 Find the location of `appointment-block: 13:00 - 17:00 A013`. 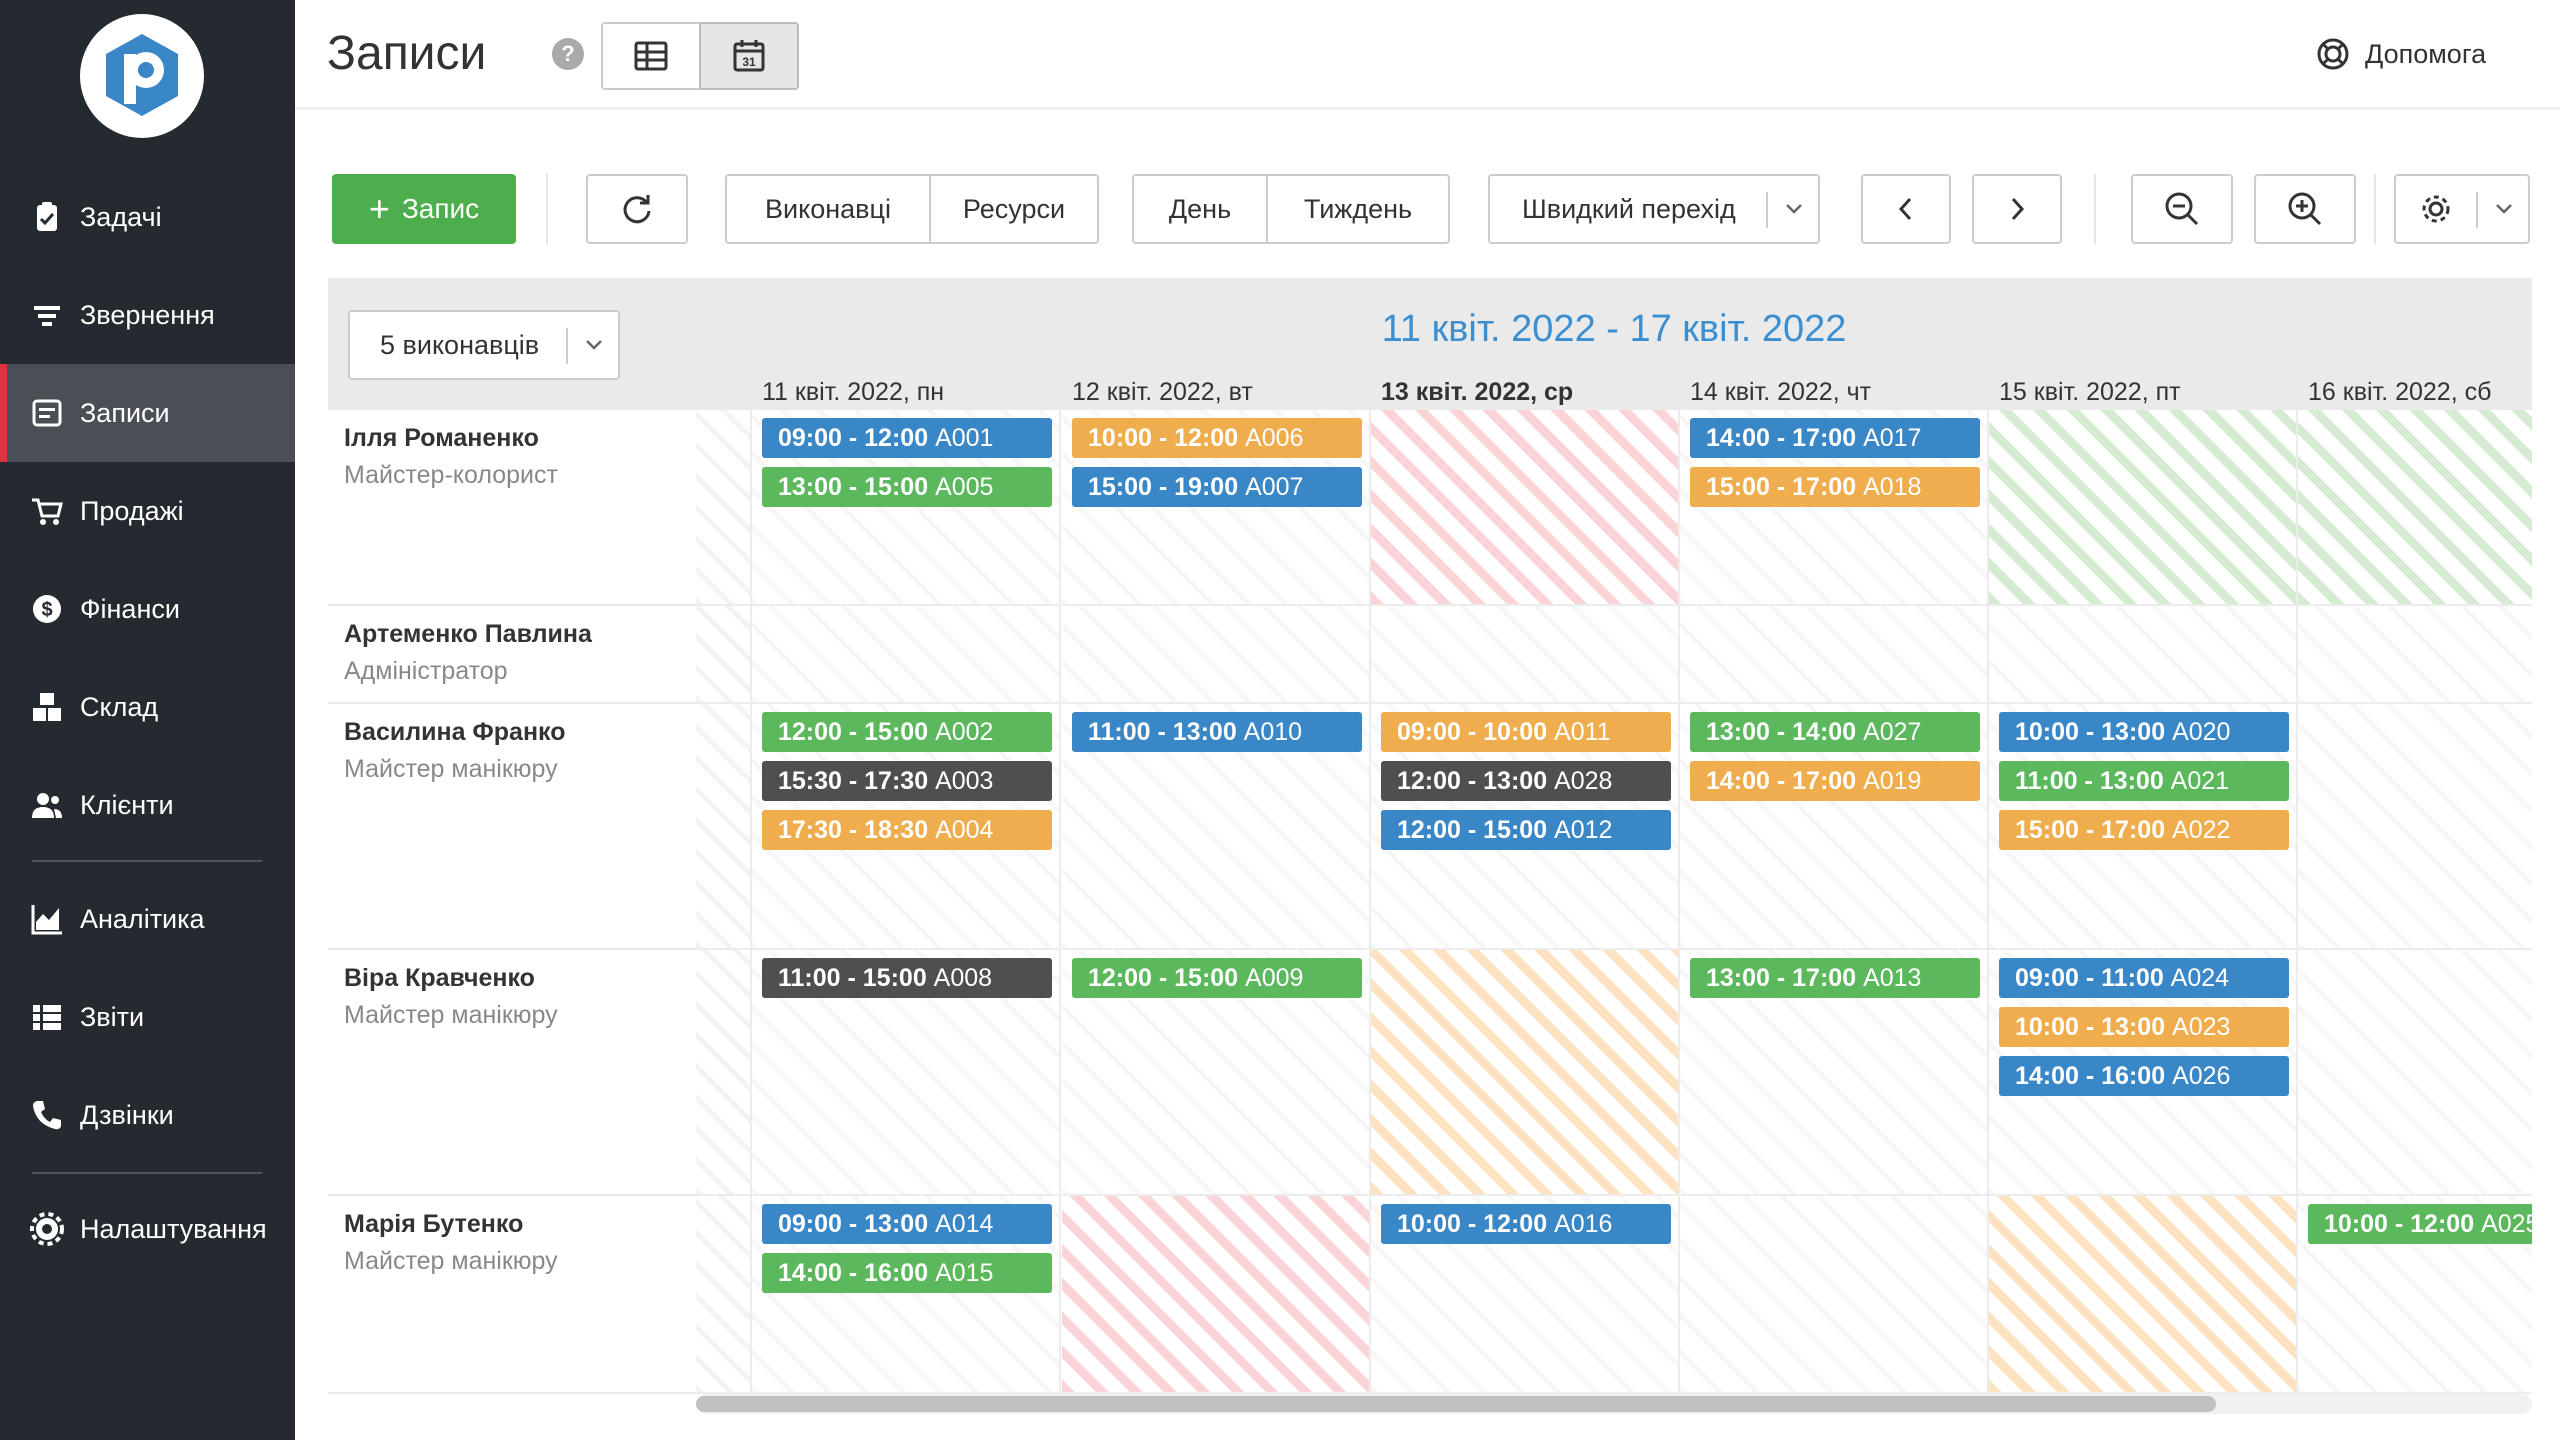

appointment-block: 13:00 - 17:00 A013 is located at coordinates (1835, 978).